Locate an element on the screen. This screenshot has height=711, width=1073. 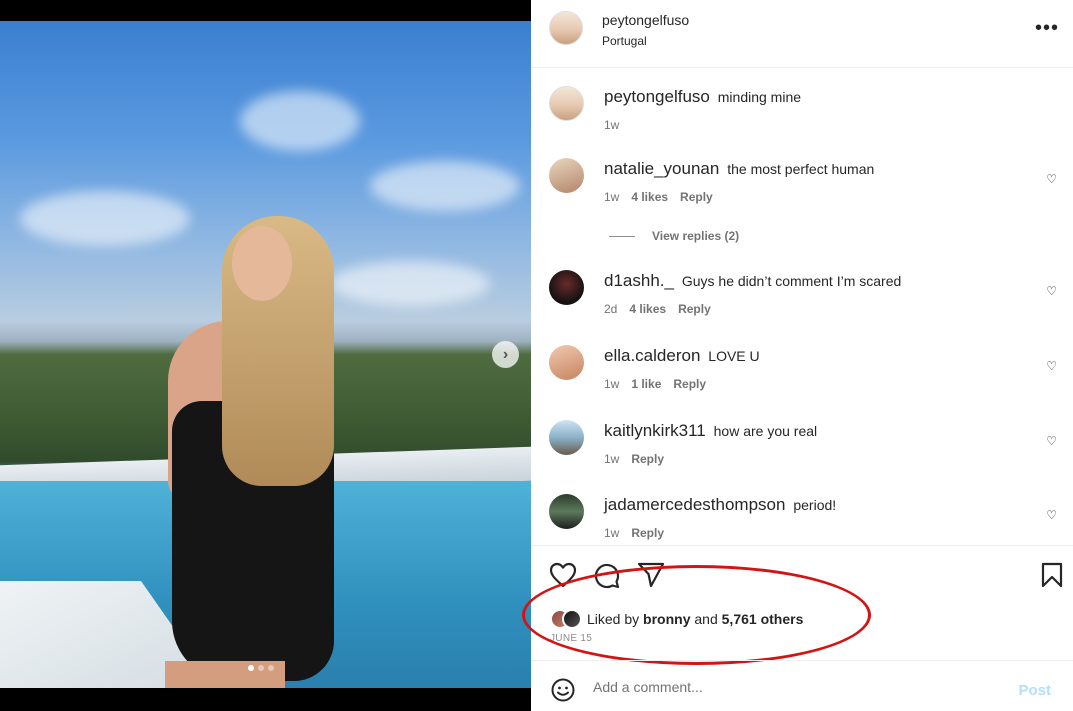
comment-text: Guys he didn’t comment I’m scared is located at coordinates (791, 281).